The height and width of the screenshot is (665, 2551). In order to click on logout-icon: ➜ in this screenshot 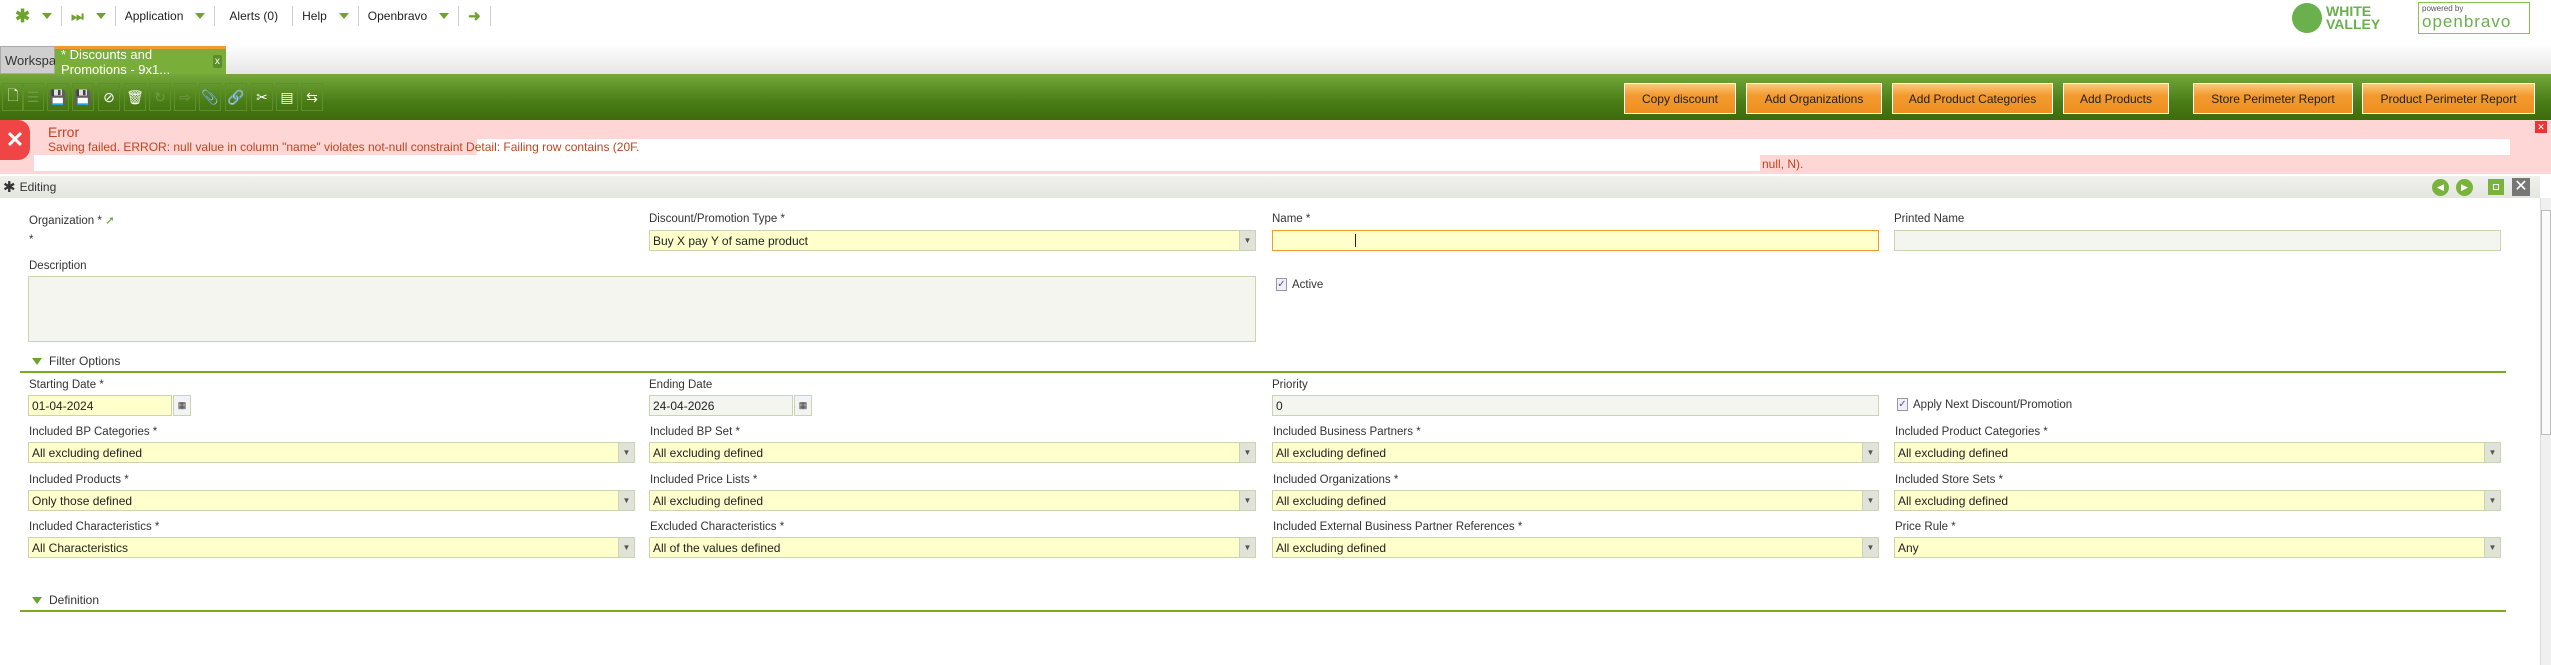, I will do `click(474, 16)`.